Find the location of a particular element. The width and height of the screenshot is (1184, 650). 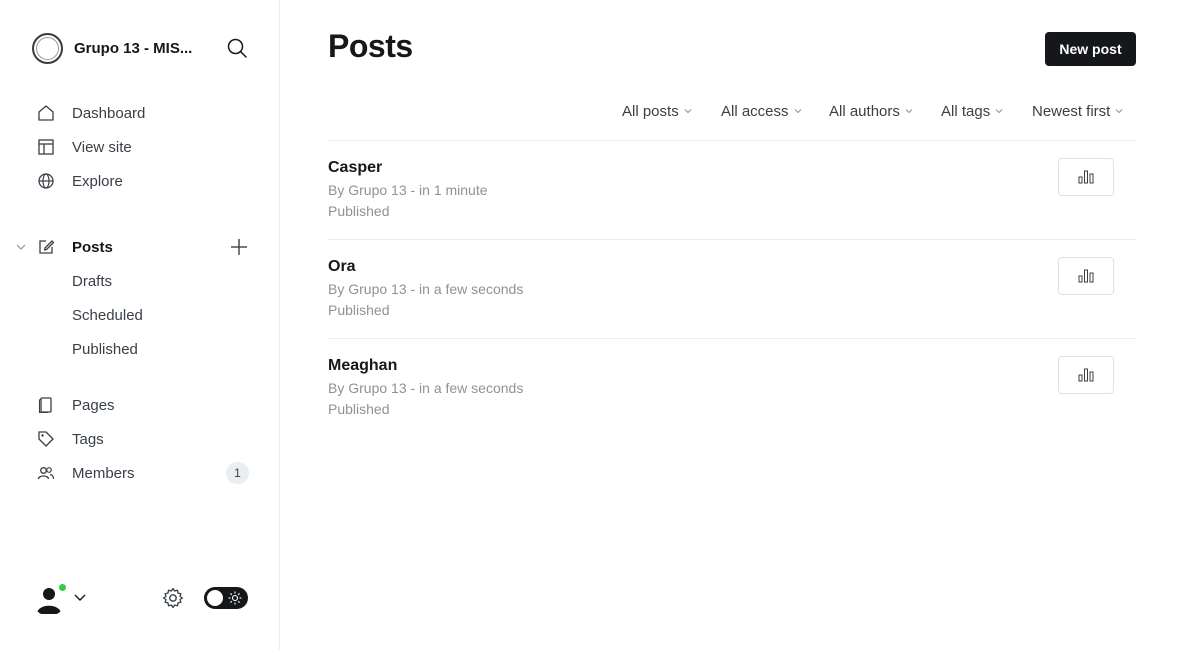

filter-type-label: All posts is located at coordinates (650, 111).